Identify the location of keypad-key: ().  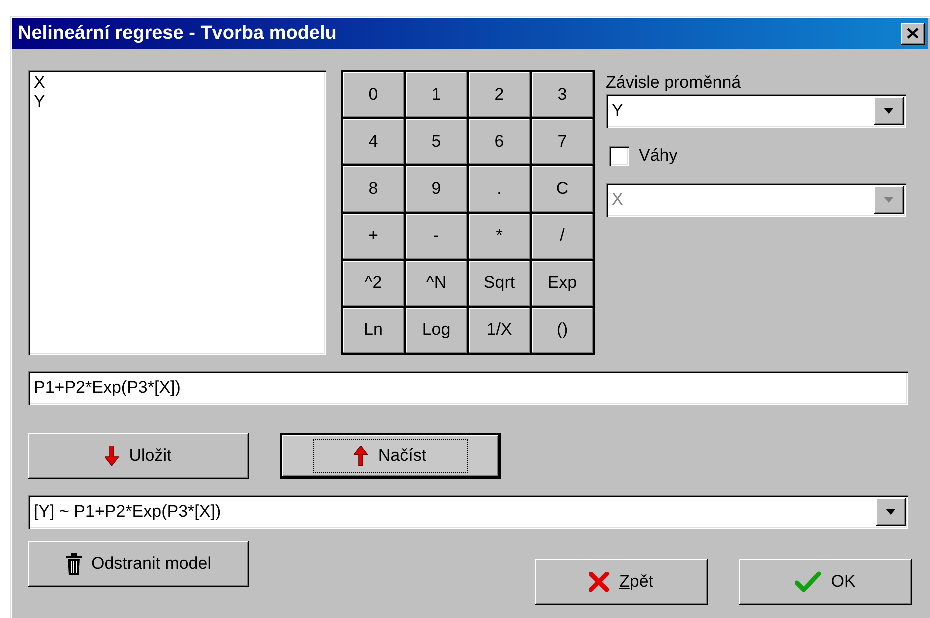
(562, 330).